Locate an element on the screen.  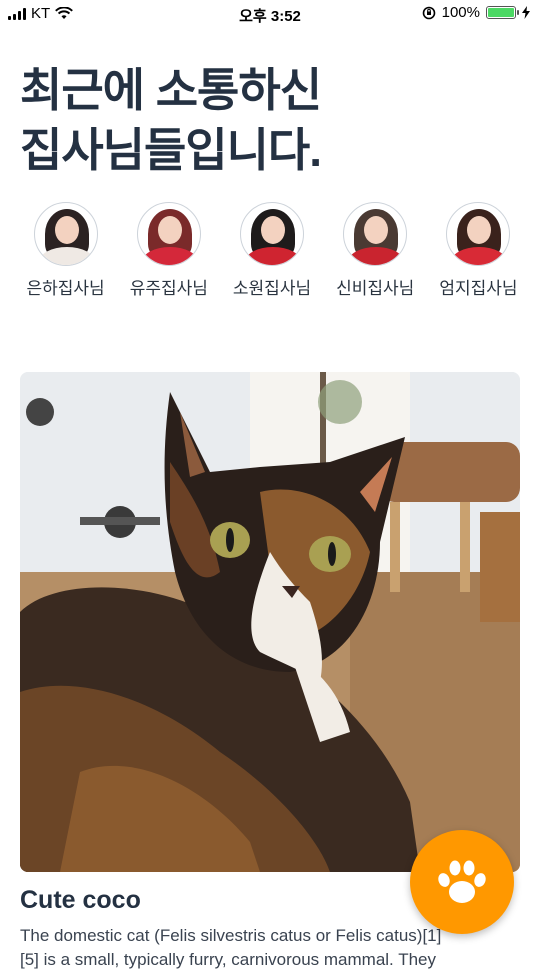
recent-user-item: 은하집사님 is located at coordinates (65, 250).